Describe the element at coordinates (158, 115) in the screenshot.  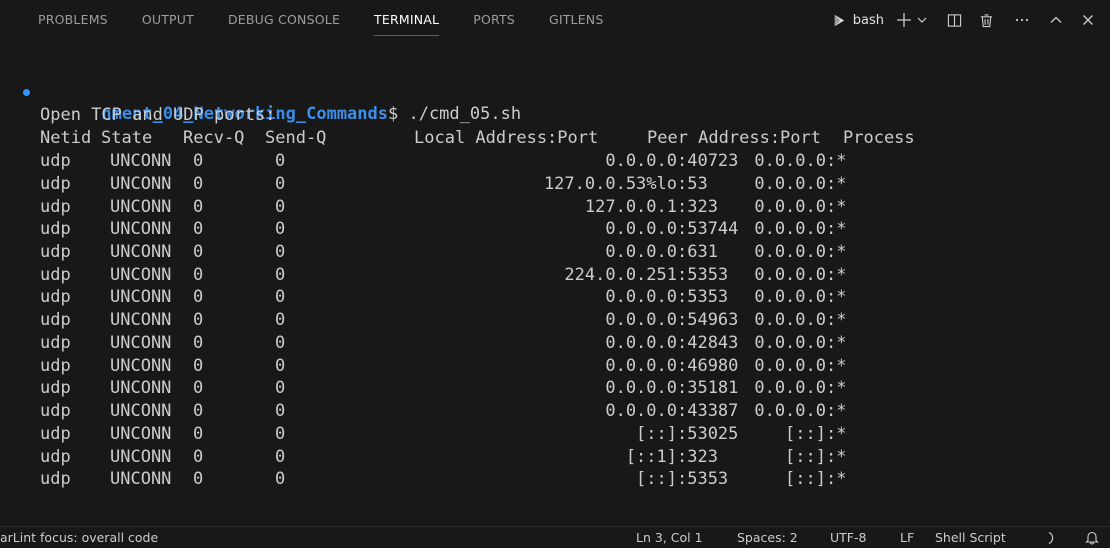
I see `info-line: Open TCP and UDP ports:` at that location.